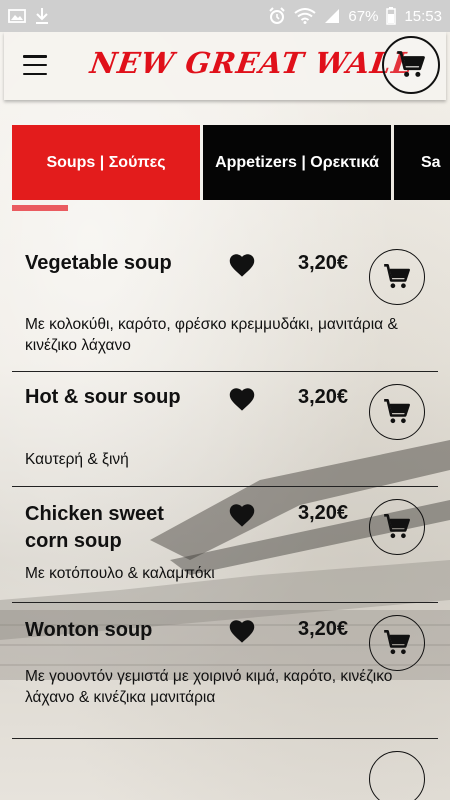 Image resolution: width=450 pixels, height=800 pixels. What do you see at coordinates (17, 16) in the screenshot?
I see `image-notification-icon` at bounding box center [17, 16].